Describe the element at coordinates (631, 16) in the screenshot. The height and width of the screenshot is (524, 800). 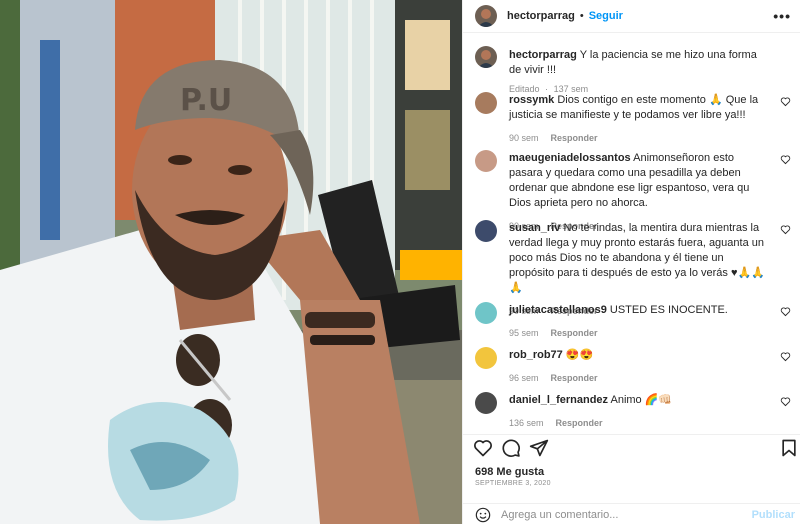
I see `post-header: hectorparrag • Seguir •••` at that location.